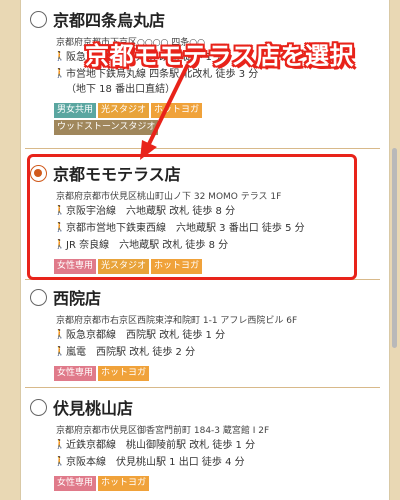  Describe the element at coordinates (220, 56) in the screenshot. I see `callout-text: 京都モモテラス店を選択` at that location.